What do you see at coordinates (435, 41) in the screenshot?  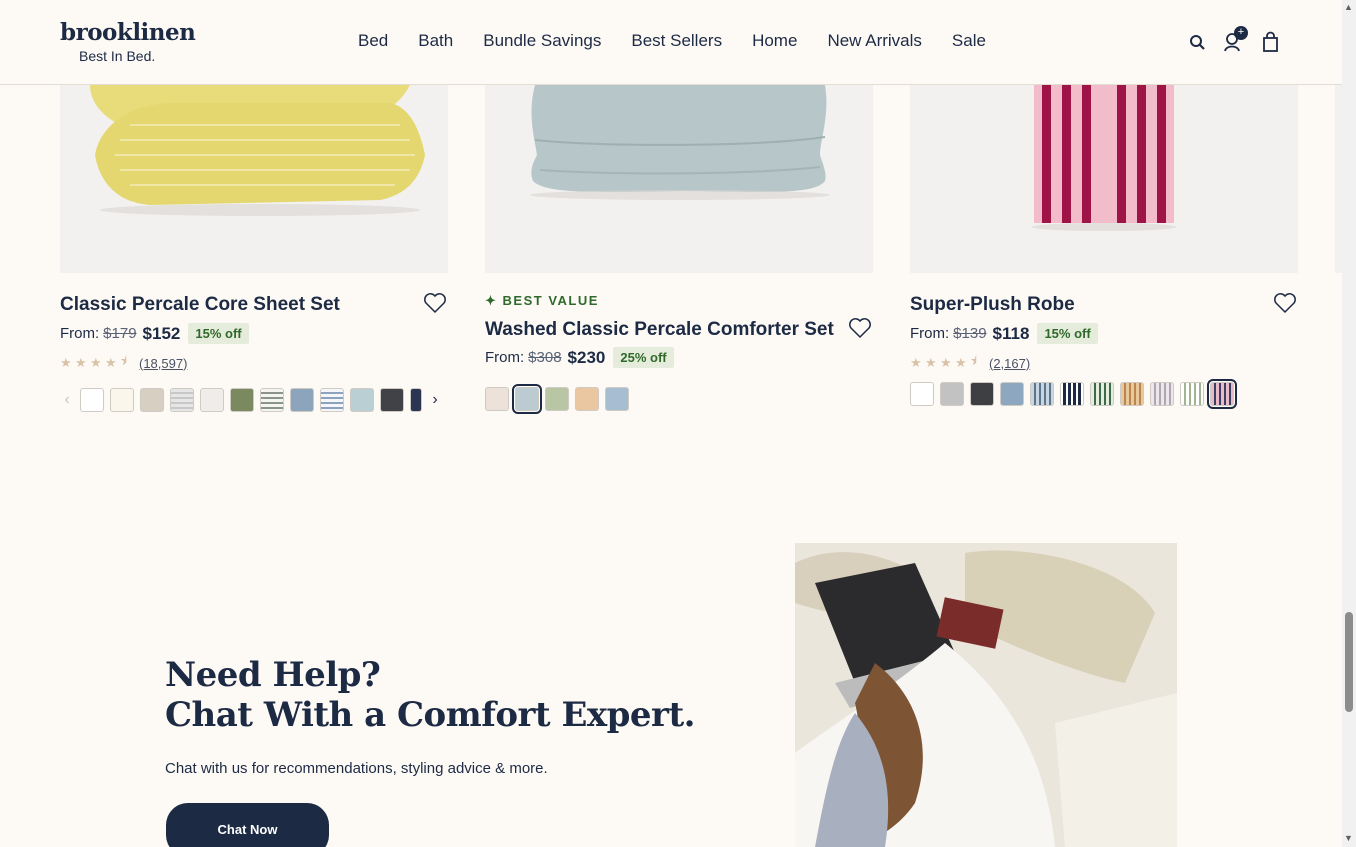 I see `nav-bath: Bath` at bounding box center [435, 41].